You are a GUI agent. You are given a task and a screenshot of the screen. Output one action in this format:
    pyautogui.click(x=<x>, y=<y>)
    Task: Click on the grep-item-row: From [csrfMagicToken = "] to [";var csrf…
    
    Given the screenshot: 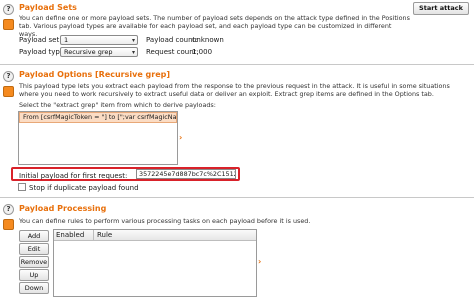 What is the action you would take?
    pyautogui.click(x=98, y=117)
    